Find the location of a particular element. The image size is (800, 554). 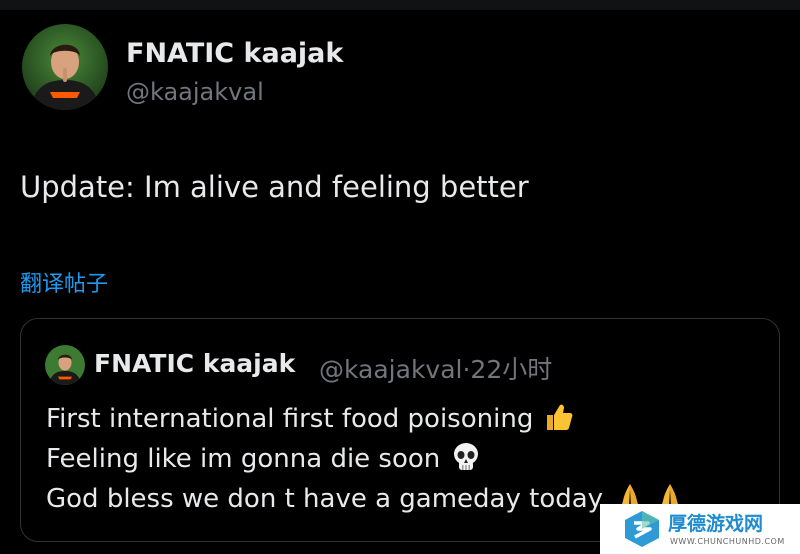

quoted-line-1: First international first food poisoning is located at coordinates (310, 420).